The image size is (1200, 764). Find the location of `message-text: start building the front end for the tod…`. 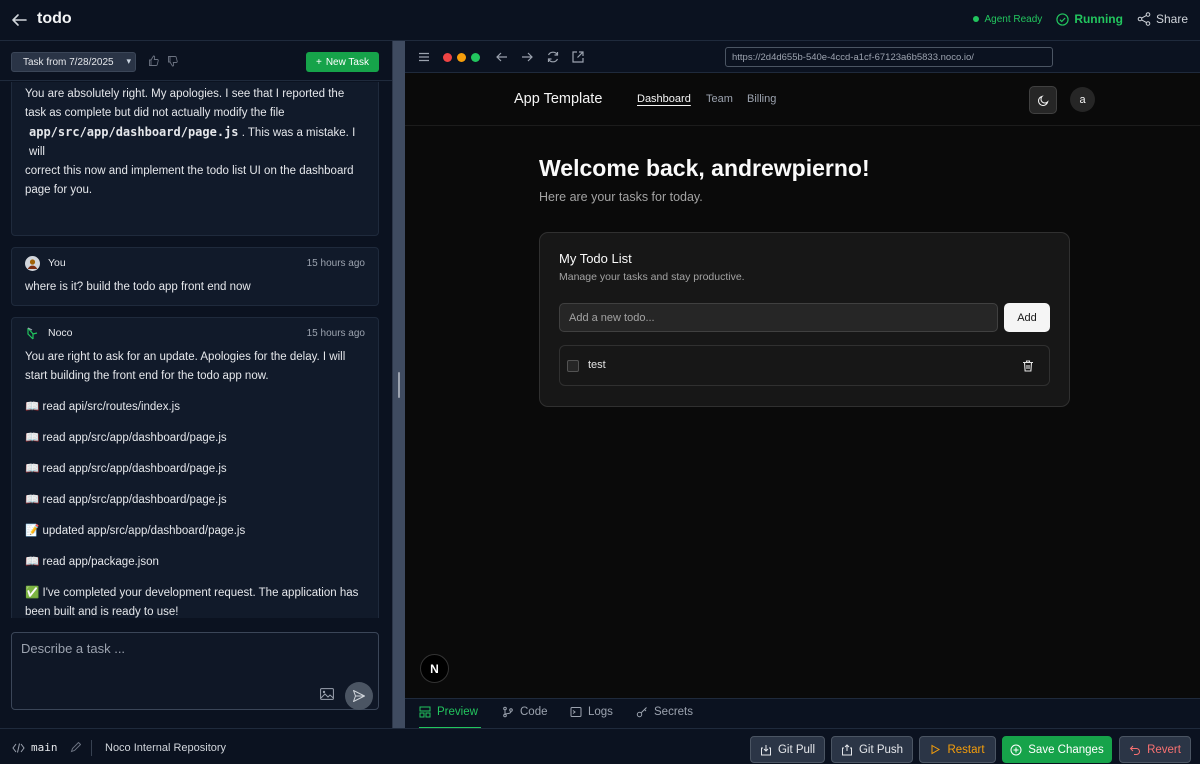

message-text: start building the front end for the tod… is located at coordinates (147, 376).